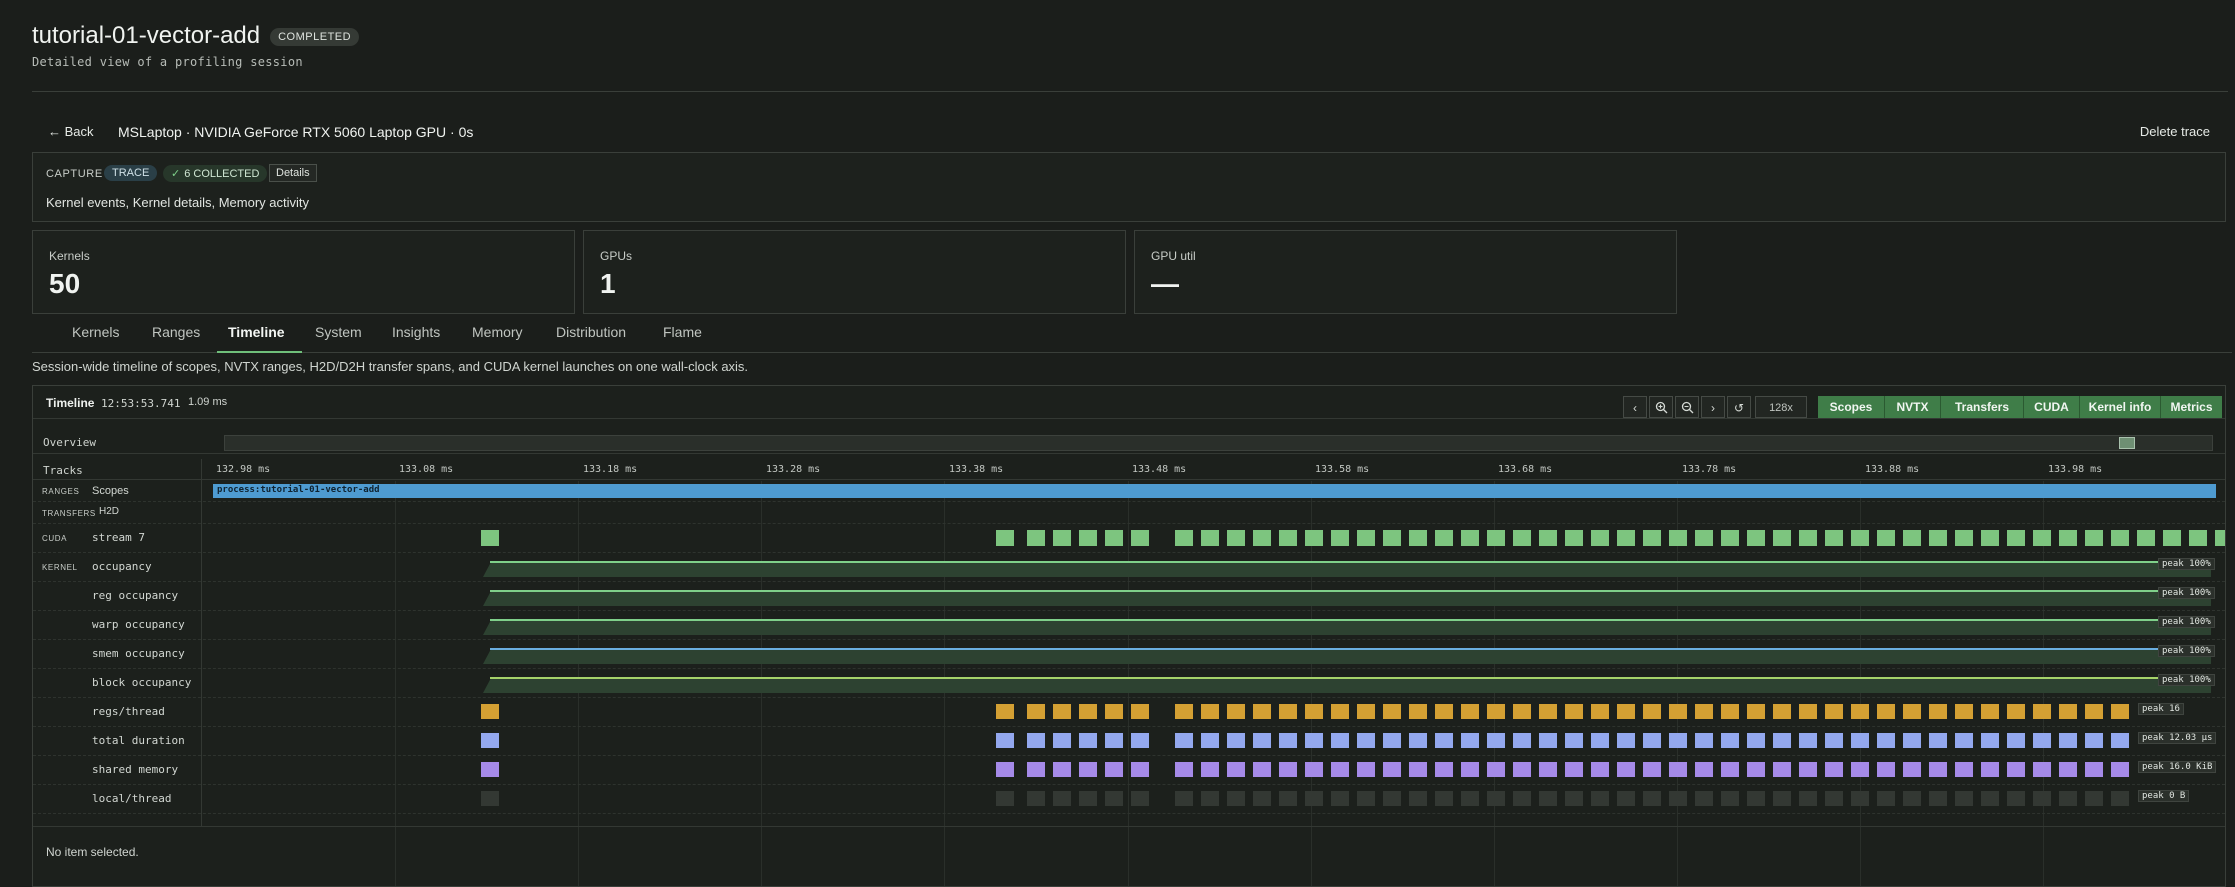 The height and width of the screenshot is (887, 2235). Describe the element at coordinates (293, 173) in the screenshot. I see `details-button: Details` at that location.